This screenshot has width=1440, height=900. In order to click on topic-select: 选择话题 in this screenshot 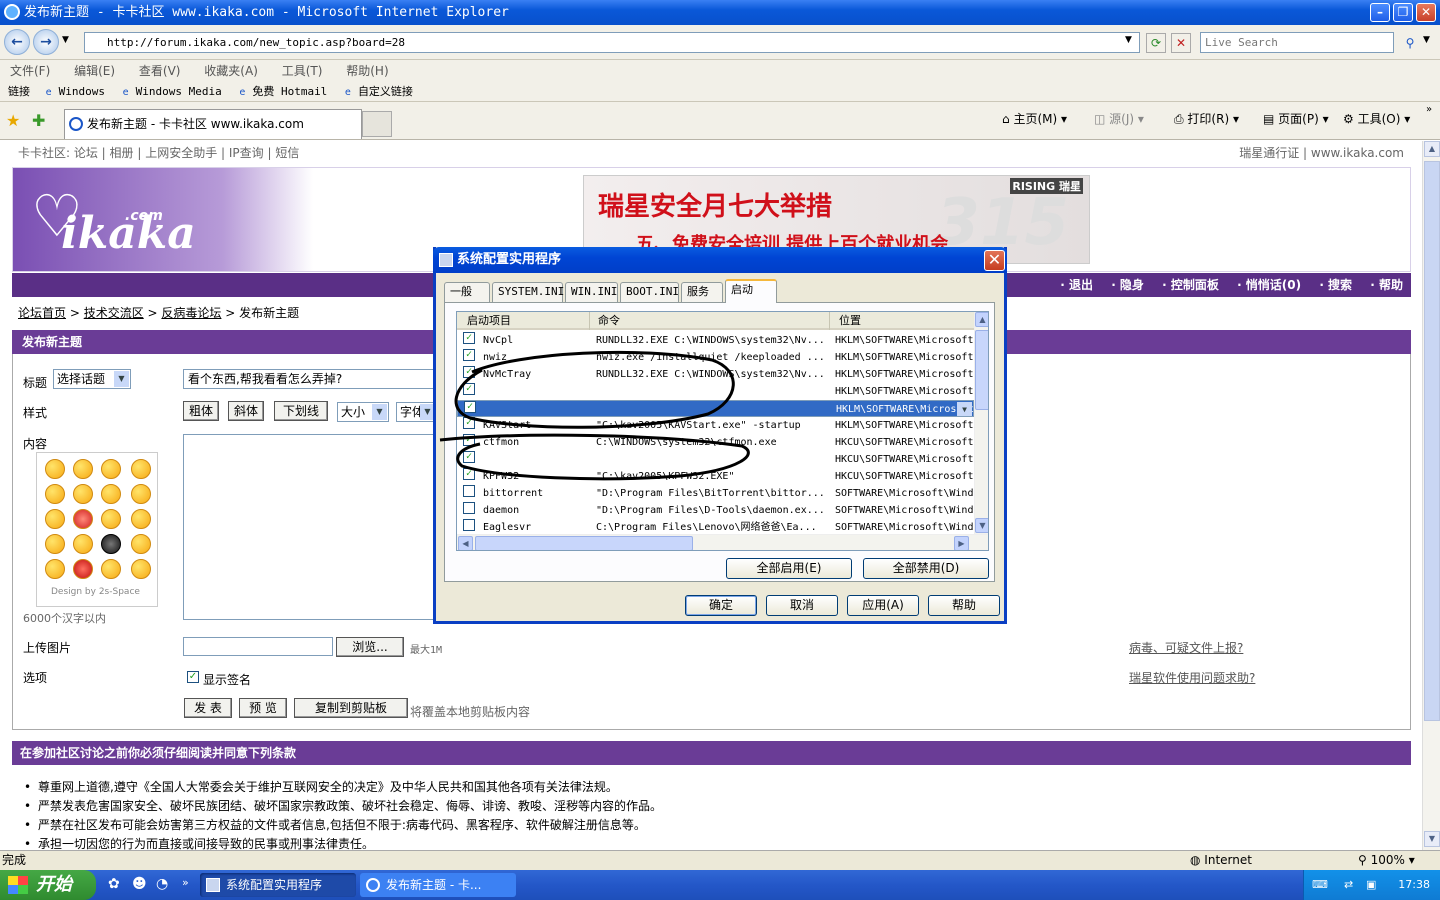, I will do `click(92, 379)`.